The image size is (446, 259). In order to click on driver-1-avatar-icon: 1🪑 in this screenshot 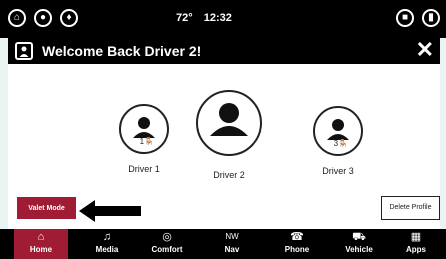, I will do `click(144, 129)`.